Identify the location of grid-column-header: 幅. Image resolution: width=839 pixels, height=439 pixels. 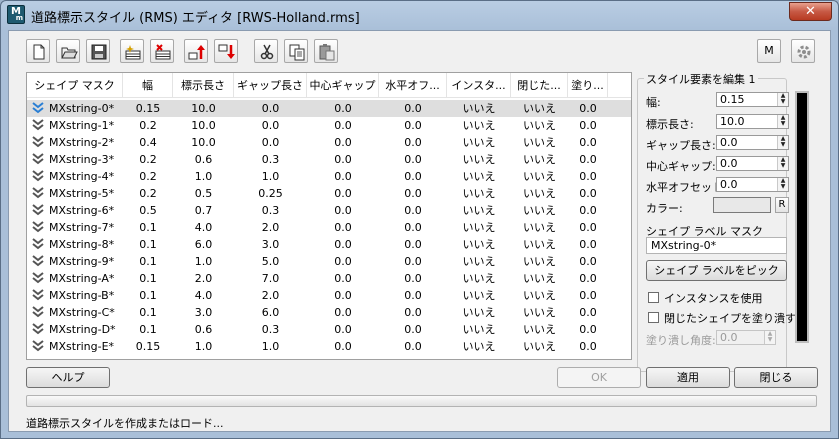
(148, 85).